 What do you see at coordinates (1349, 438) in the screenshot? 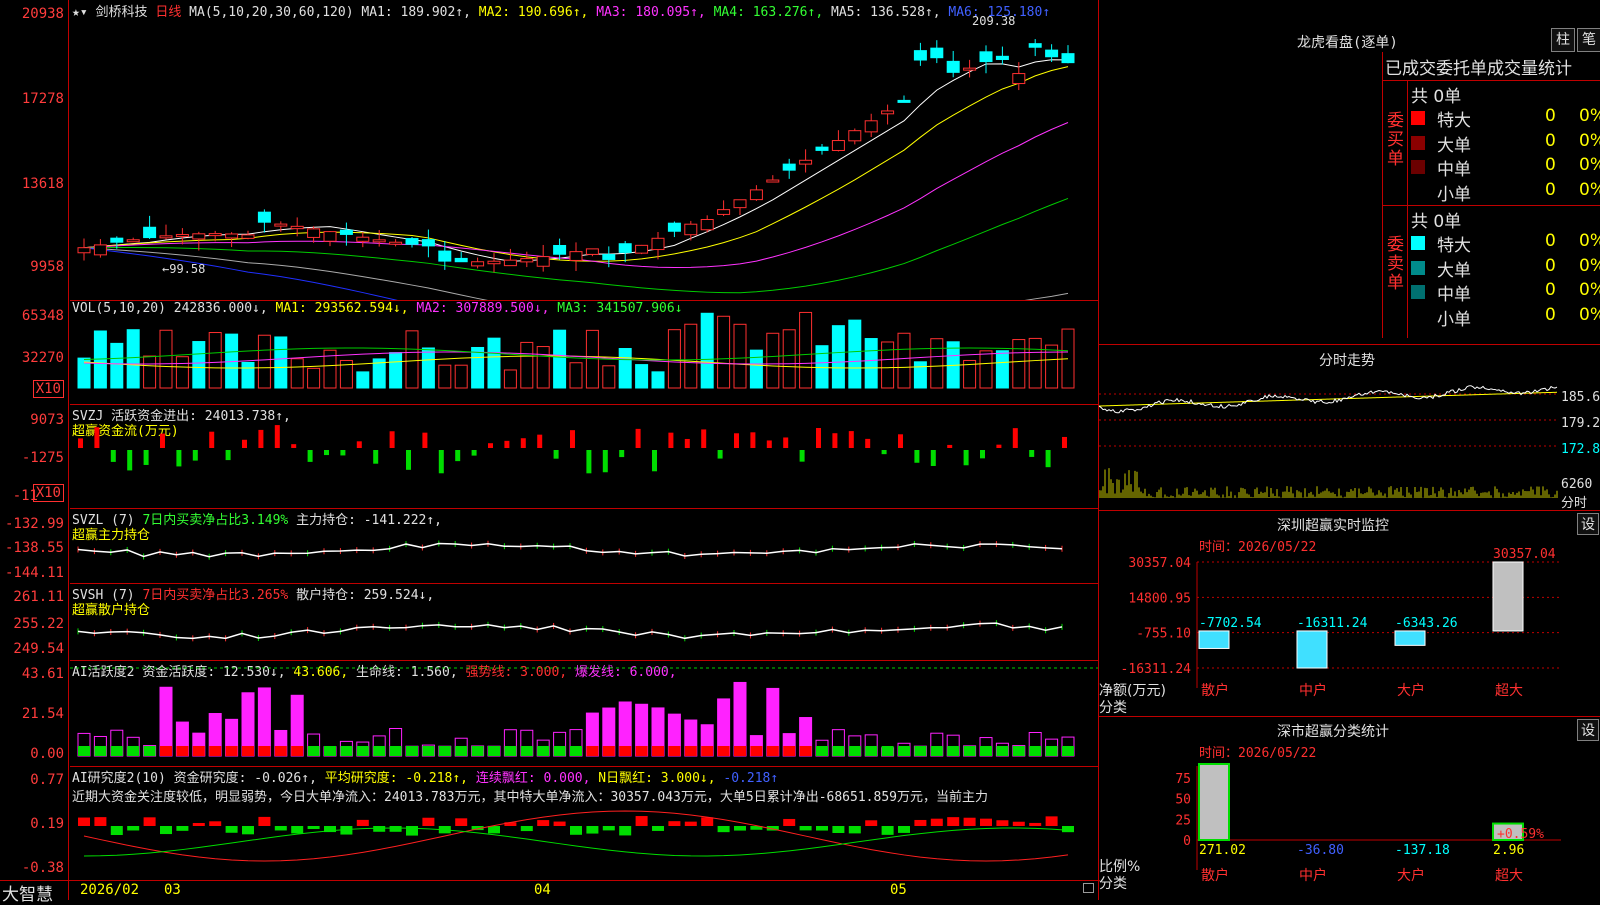
I see `intraday-chart` at bounding box center [1349, 438].